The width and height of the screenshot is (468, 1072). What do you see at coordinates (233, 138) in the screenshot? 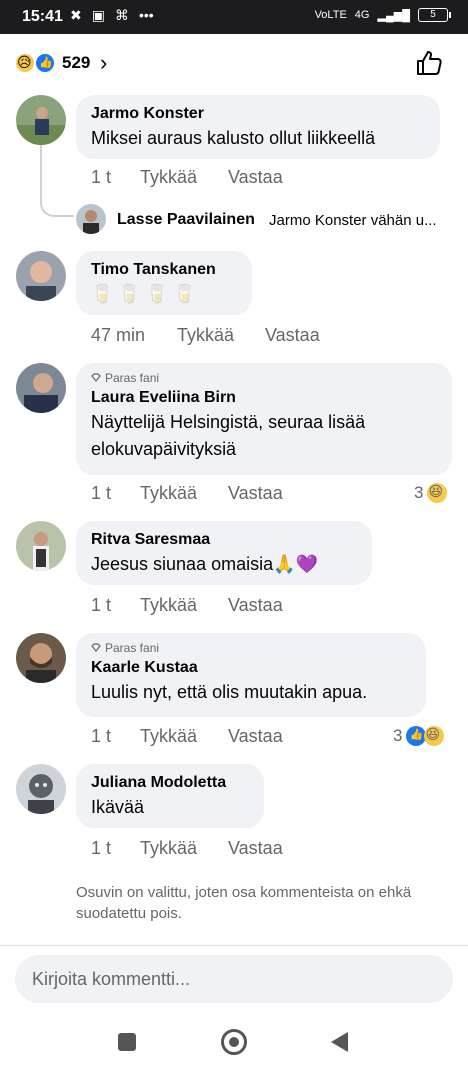
I see `comment-text: Miksei auraus kalusto ollut liikkeellä` at bounding box center [233, 138].